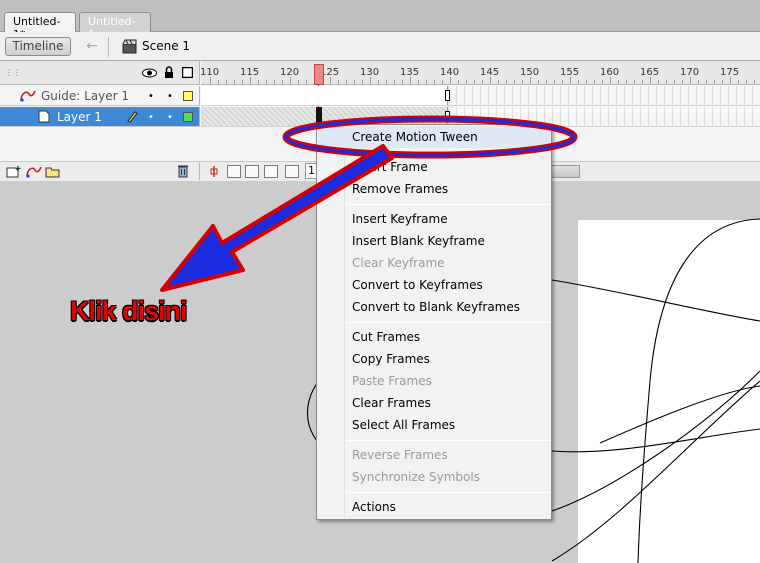 This screenshot has width=760, height=563. Describe the element at coordinates (53, 171) in the screenshot. I see `insert-folder-icon` at that location.